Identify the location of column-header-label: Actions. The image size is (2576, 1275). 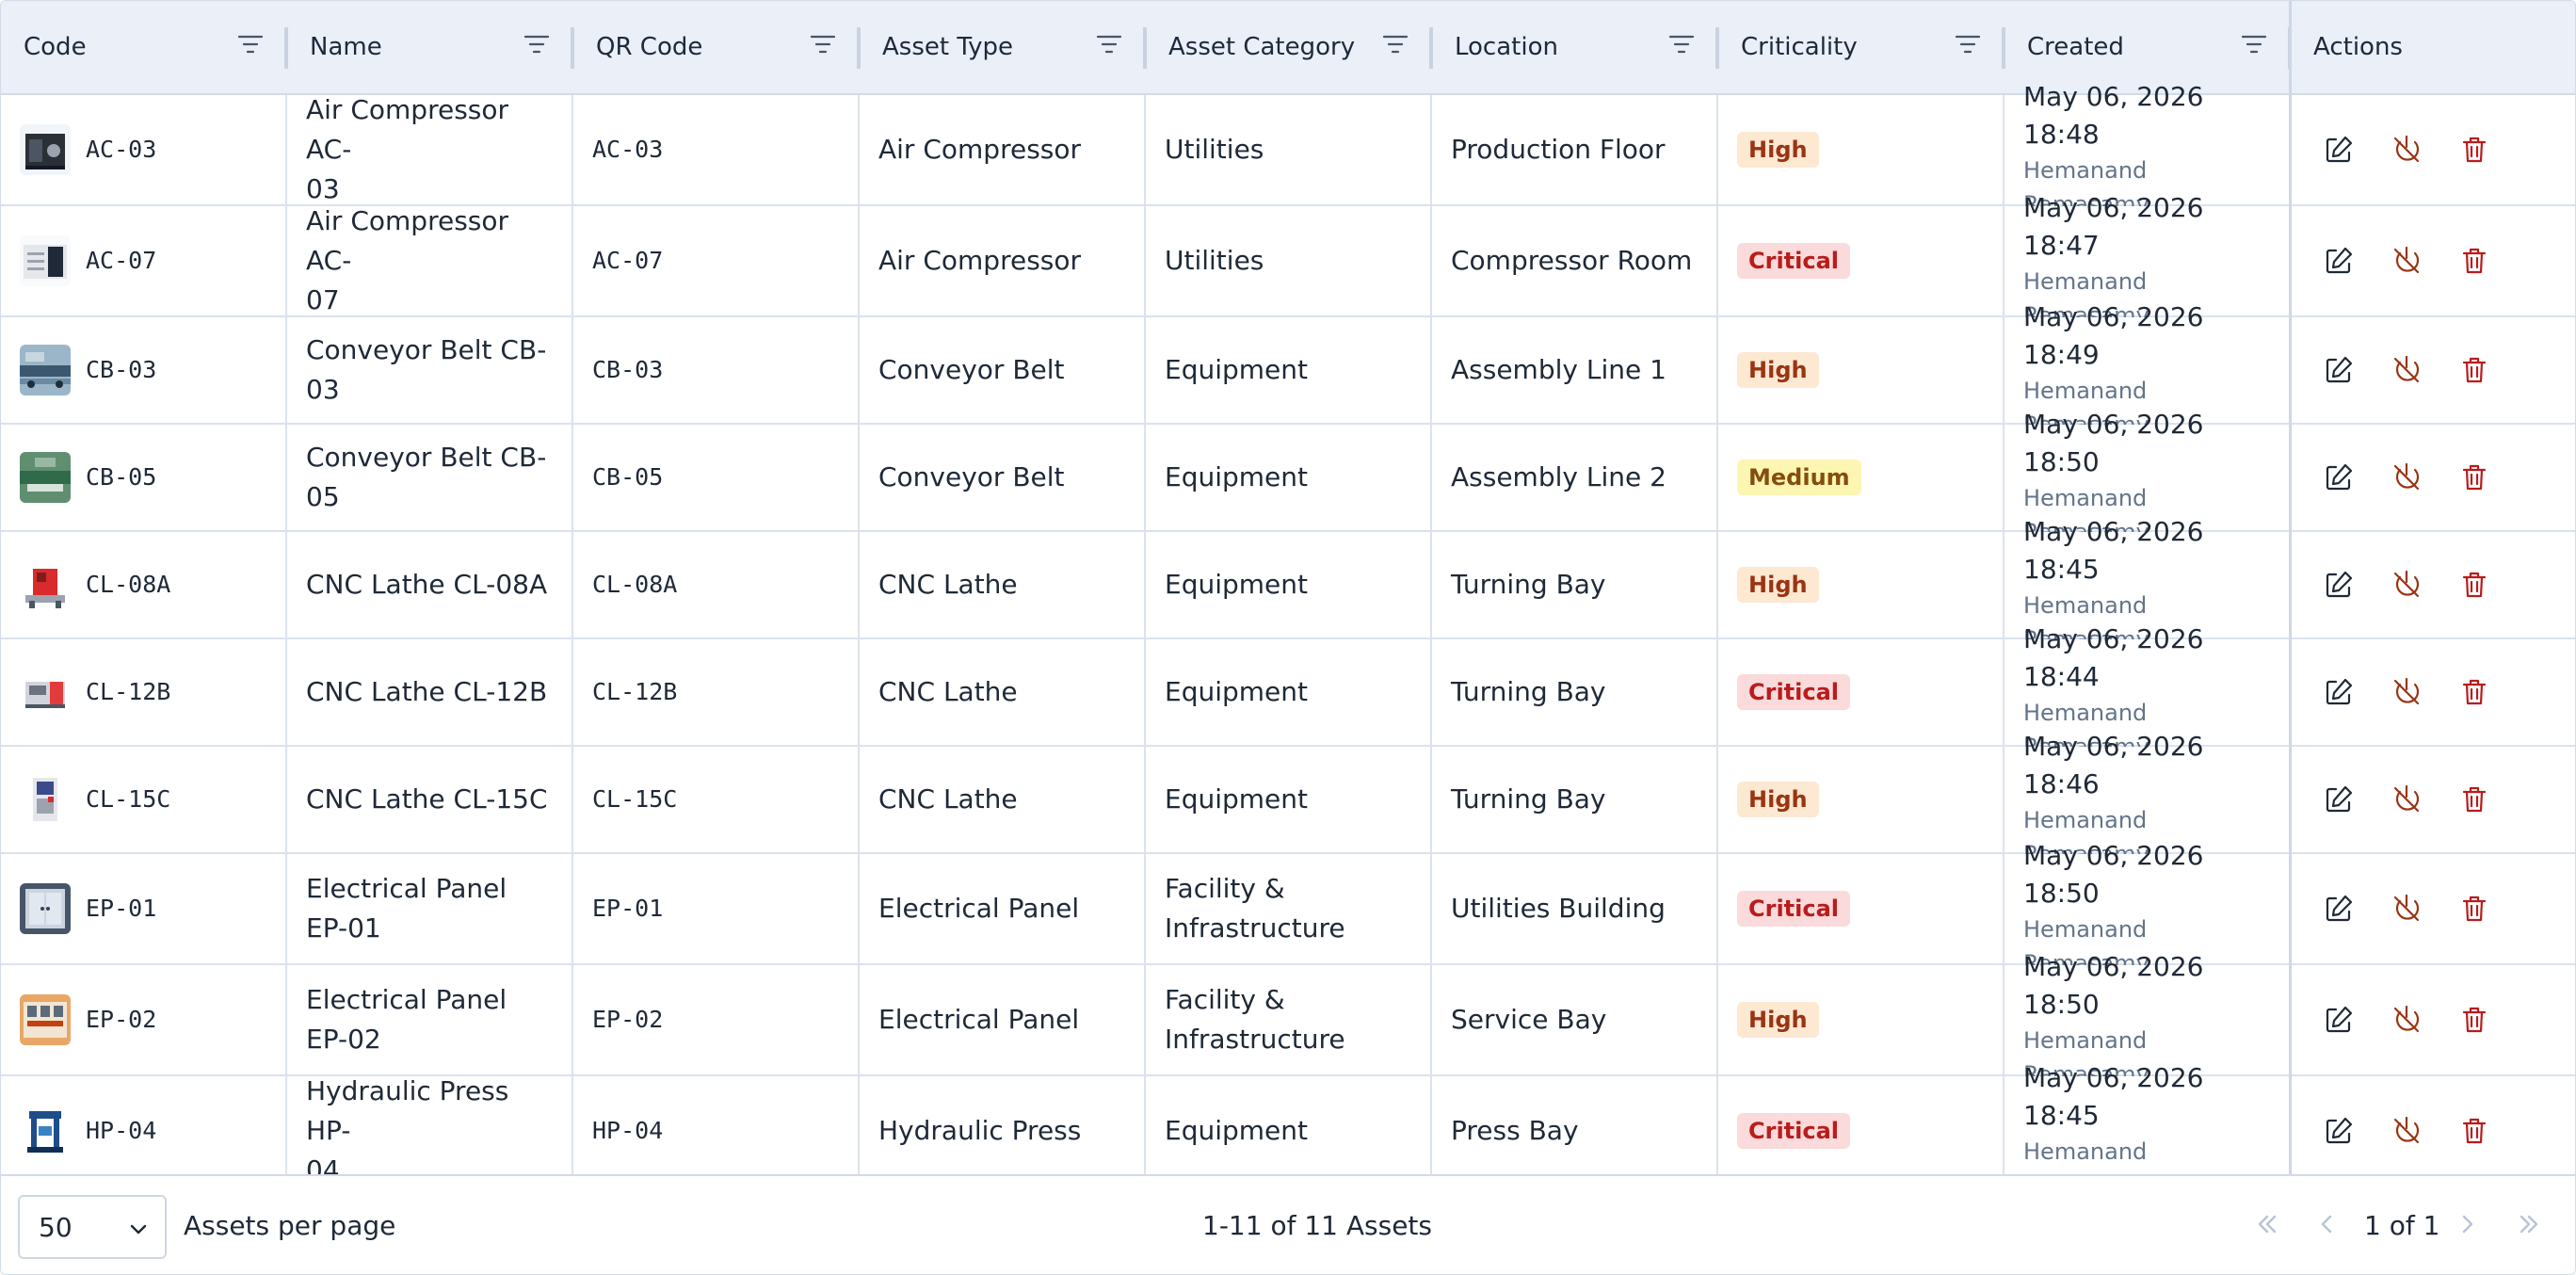
(2358, 47).